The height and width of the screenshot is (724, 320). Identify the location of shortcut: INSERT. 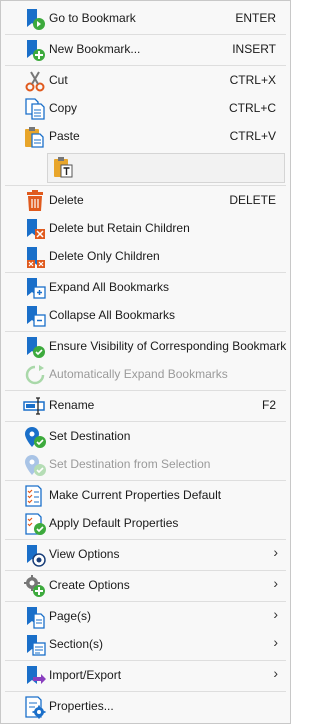
(254, 49).